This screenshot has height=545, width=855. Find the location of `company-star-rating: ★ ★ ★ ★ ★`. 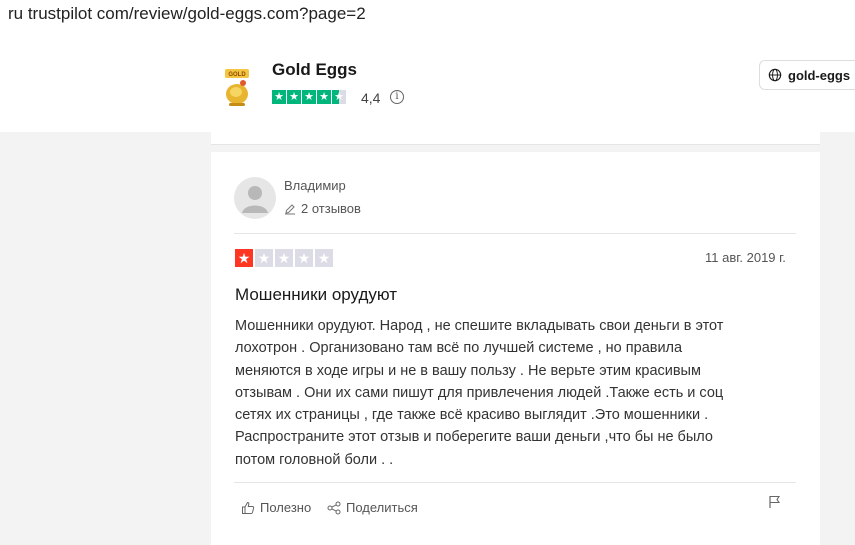

company-star-rating: ★ ★ ★ ★ ★ is located at coordinates (309, 97).